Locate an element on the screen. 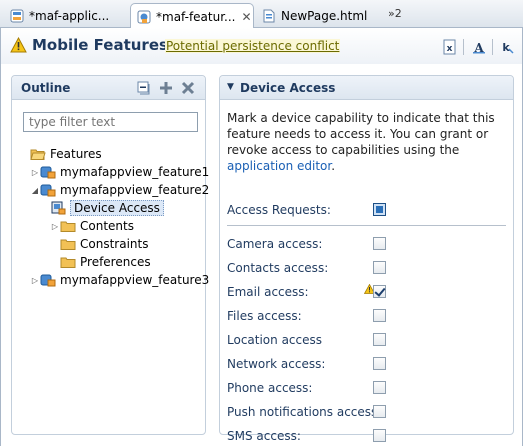  folder-open-icon is located at coordinates (38, 154).